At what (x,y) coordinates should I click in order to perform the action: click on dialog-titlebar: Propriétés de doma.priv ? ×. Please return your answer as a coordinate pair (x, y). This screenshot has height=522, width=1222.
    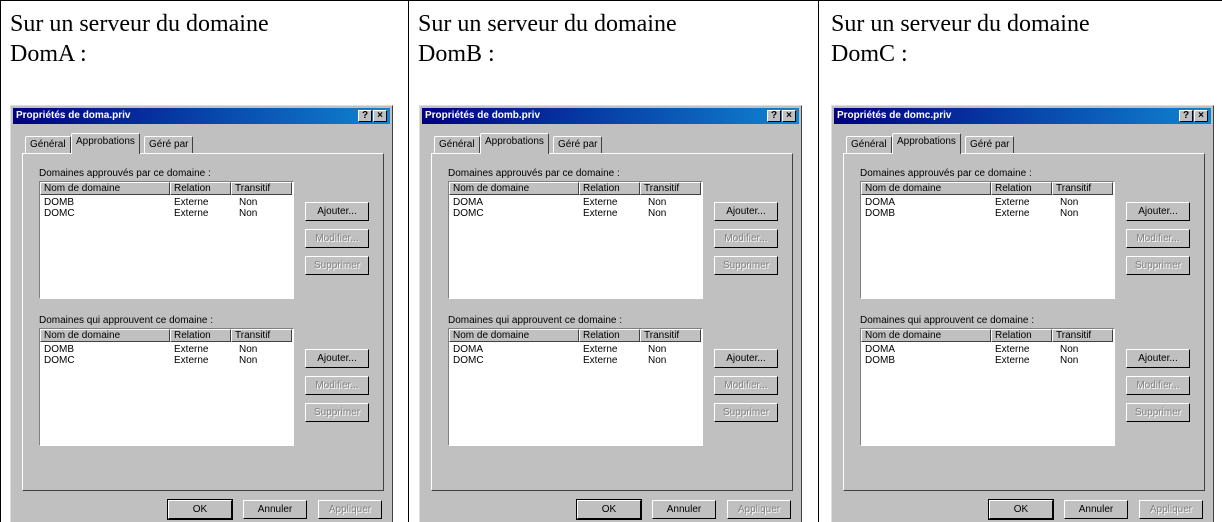
    Looking at the image, I should click on (201, 116).